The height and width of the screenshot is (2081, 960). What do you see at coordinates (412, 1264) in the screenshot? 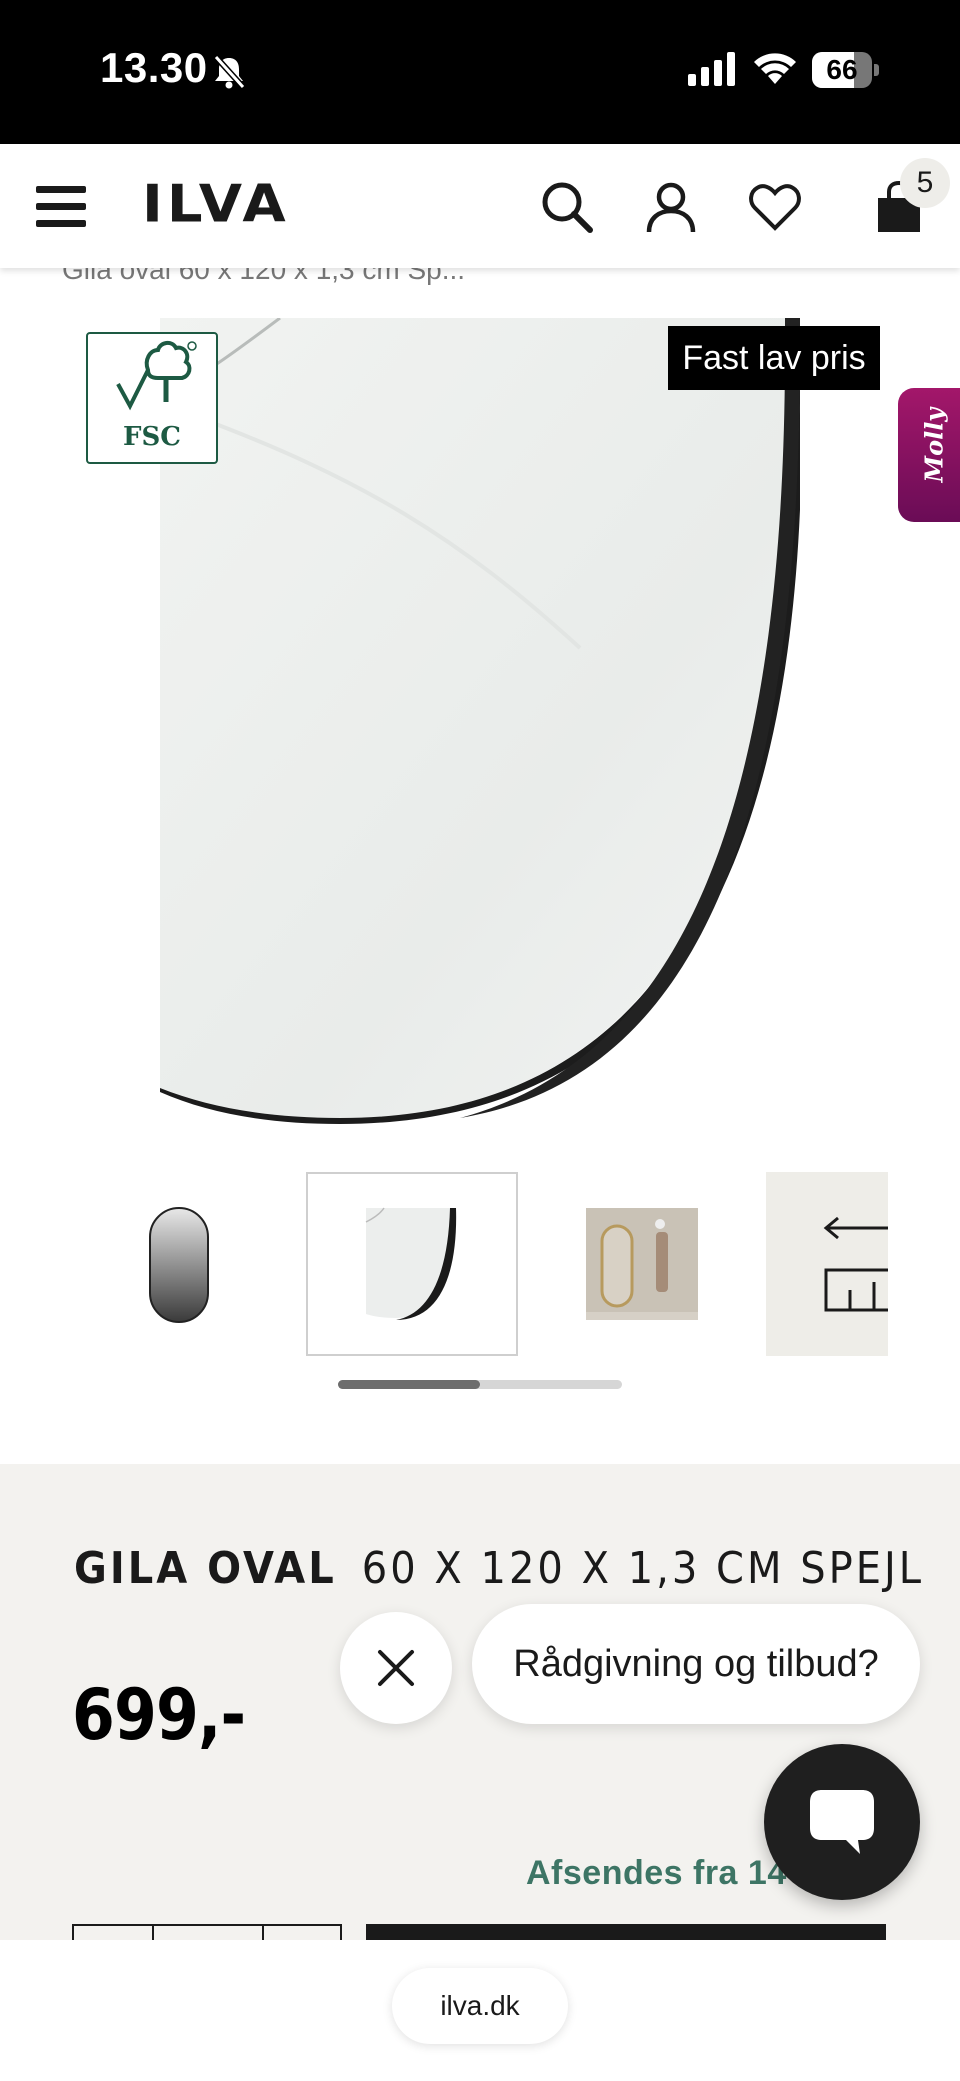
I see `thumbnail-2-active` at bounding box center [412, 1264].